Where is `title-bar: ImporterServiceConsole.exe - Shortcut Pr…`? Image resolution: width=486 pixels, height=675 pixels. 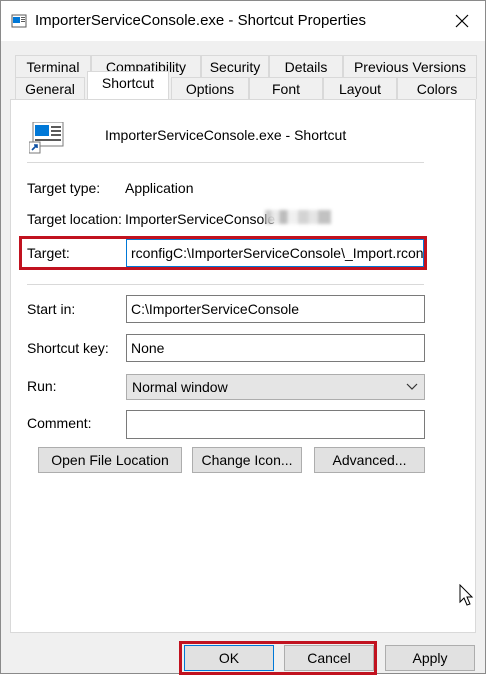
title-bar: ImporterServiceConsole.exe - Shortcut Pr… is located at coordinates (243, 21).